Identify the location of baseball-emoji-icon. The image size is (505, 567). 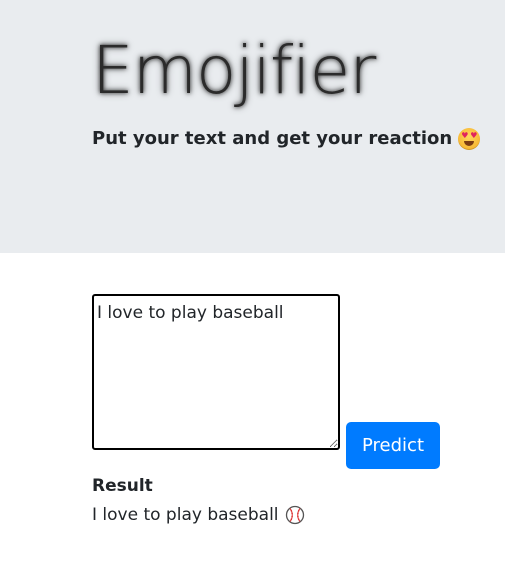
(294, 515).